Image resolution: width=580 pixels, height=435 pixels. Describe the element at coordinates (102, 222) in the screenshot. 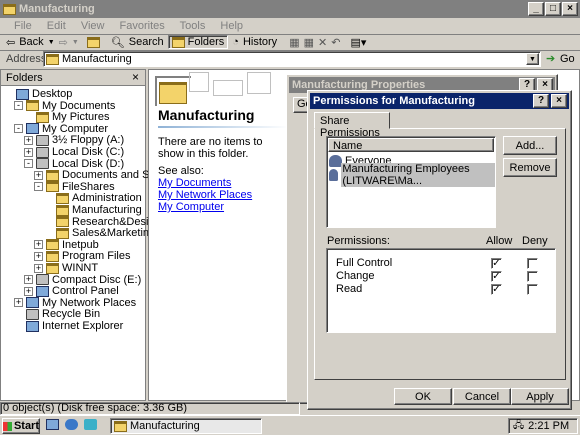

I see `tree-item: Research&Design` at that location.